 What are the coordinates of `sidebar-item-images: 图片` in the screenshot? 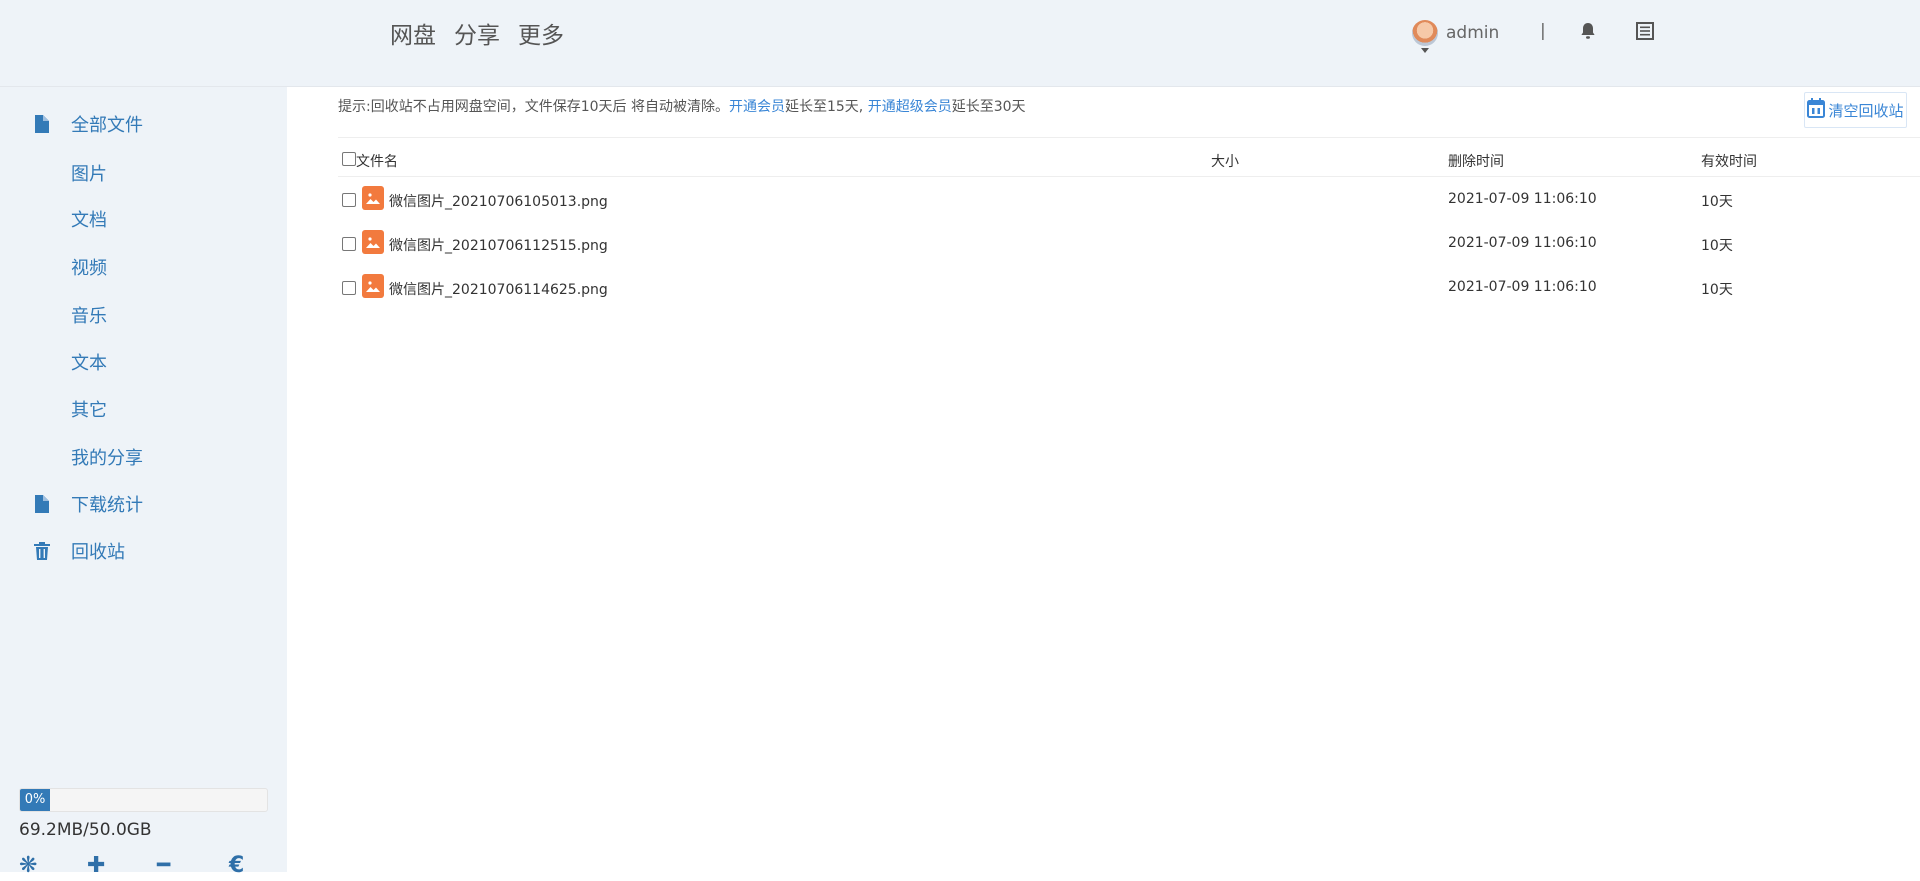 It's located at (143, 173).